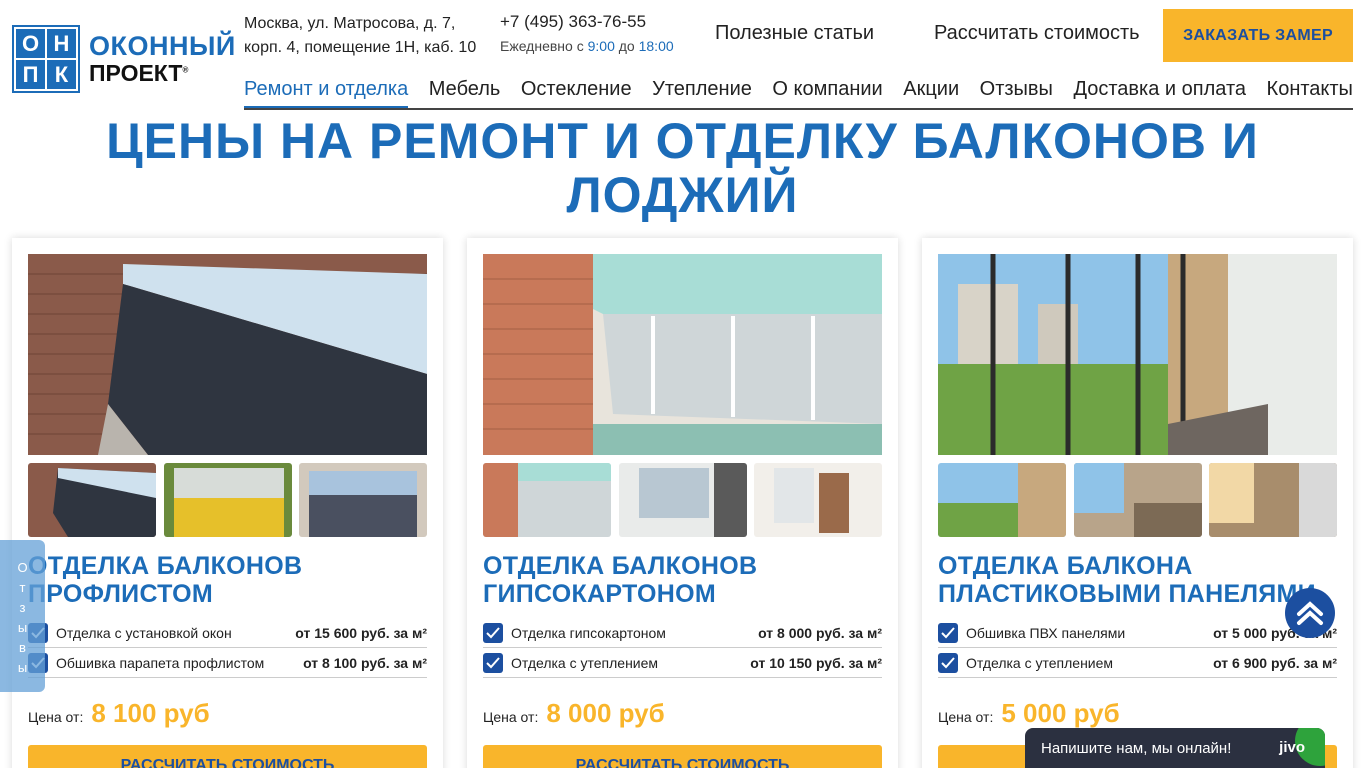  Describe the element at coordinates (620, 580) in the screenshot. I see `card-title: ОТДЕЛКА БАЛКОНОВ ГИПСОКАРТОНОМ` at that location.